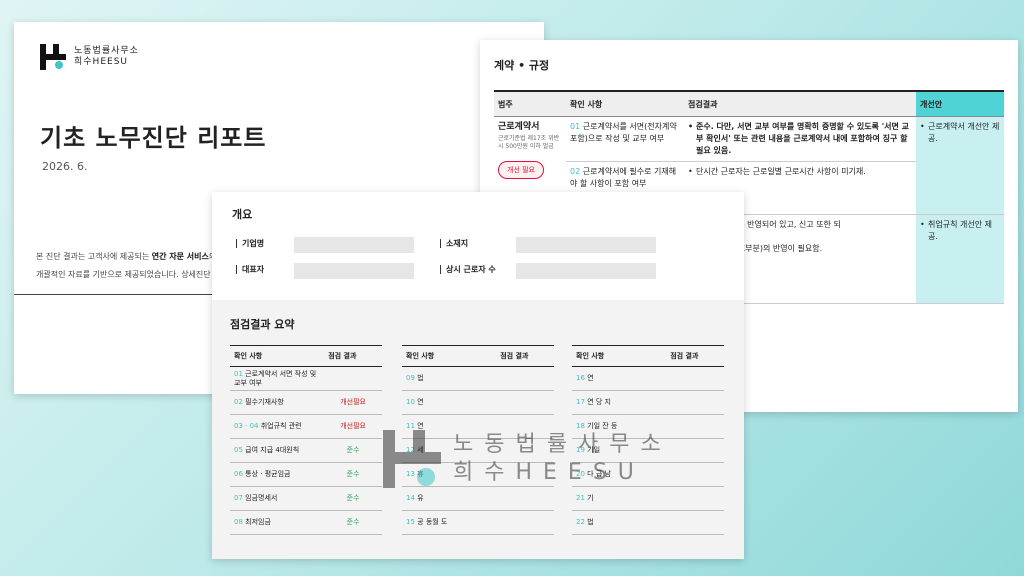 The height and width of the screenshot is (576, 1024). I want to click on item-number: 08, so click(238, 522).